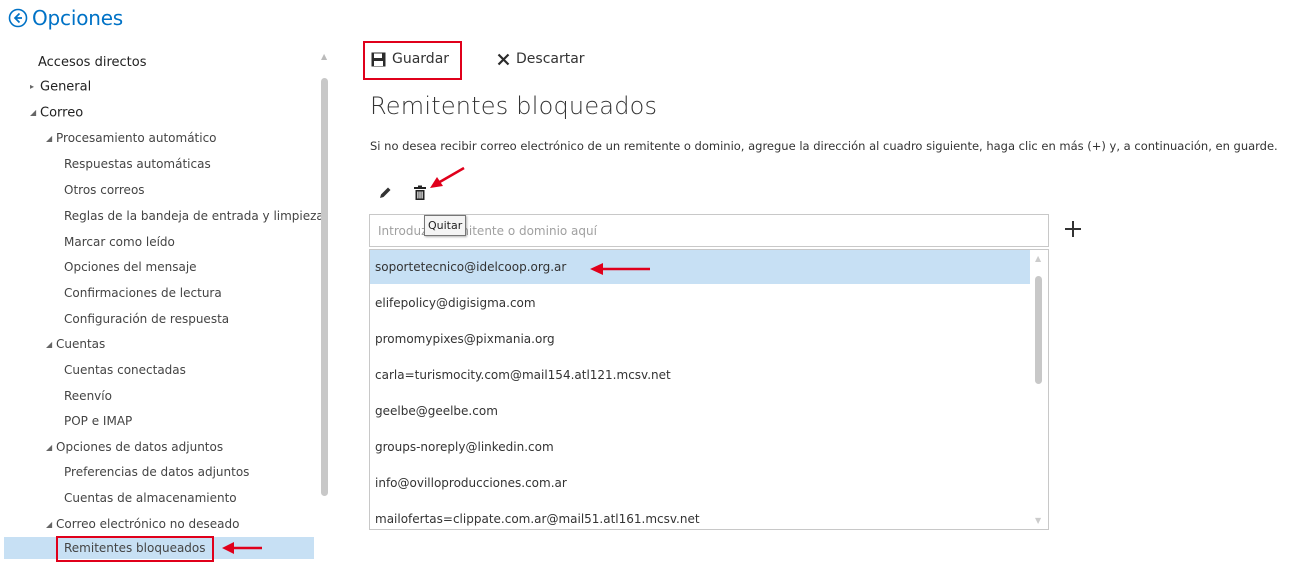  I want to click on sidebar-item-respuestas-automaticas: Respuestas automáticas, so click(137, 164).